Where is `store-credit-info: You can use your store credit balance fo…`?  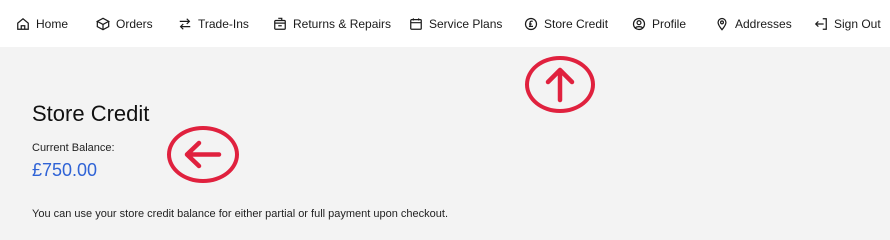 store-credit-info: You can use your store credit balance fo… is located at coordinates (240, 214).